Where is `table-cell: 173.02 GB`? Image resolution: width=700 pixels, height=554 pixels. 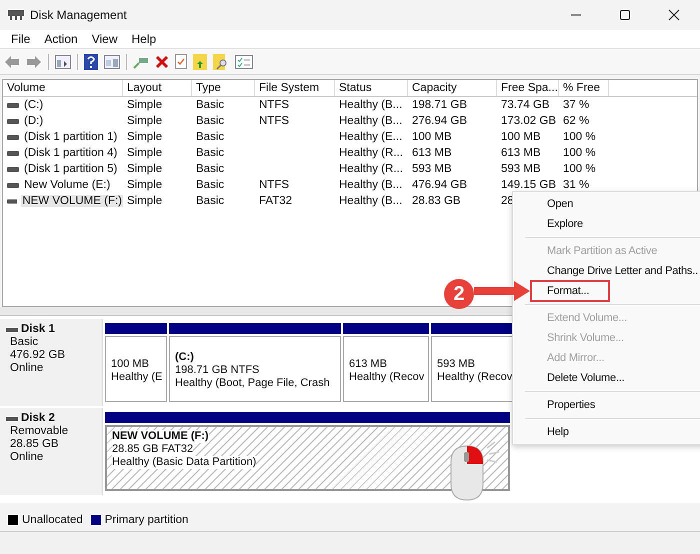
table-cell: 173.02 GB is located at coordinates (528, 121).